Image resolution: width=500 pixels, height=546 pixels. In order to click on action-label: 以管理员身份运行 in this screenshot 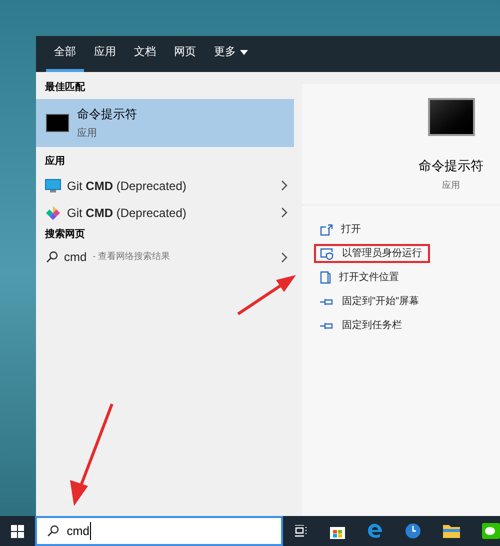, I will do `click(382, 253)`.